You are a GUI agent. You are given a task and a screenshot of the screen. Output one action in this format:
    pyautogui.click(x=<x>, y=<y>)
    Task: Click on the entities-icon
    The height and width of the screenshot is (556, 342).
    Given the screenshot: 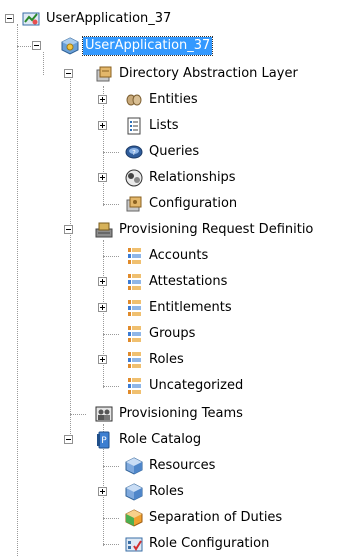 What is the action you would take?
    pyautogui.click(x=134, y=100)
    